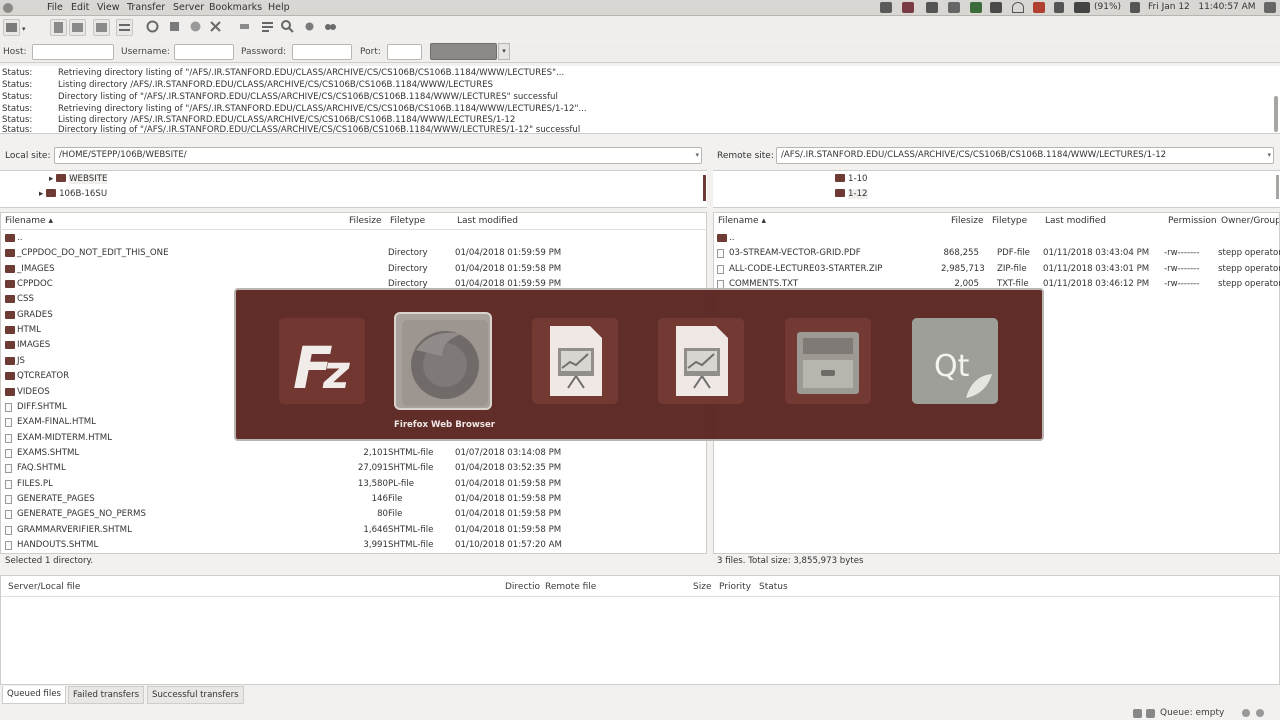 This screenshot has height=720, width=1280. Describe the element at coordinates (77, 27) in the screenshot. I see `toggle-local-tree-icon` at that location.